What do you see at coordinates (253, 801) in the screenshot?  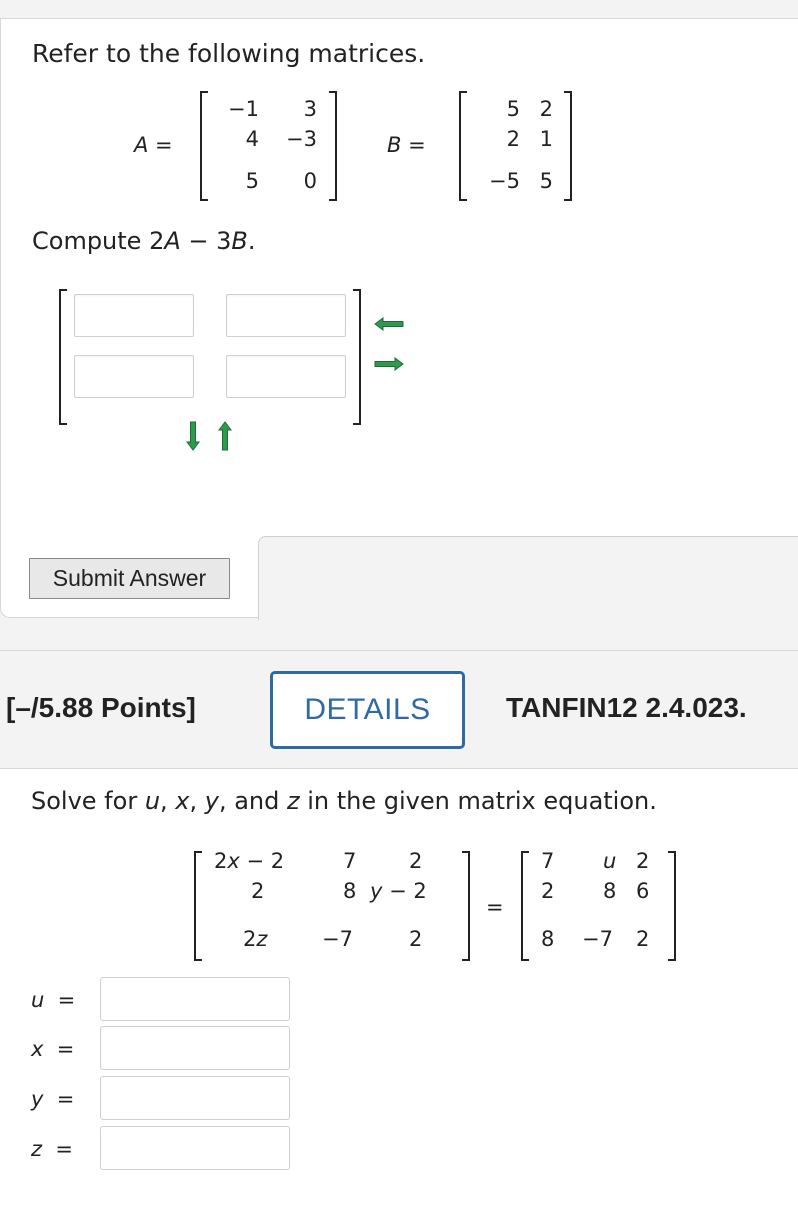 I see `prompt-part: , and` at bounding box center [253, 801].